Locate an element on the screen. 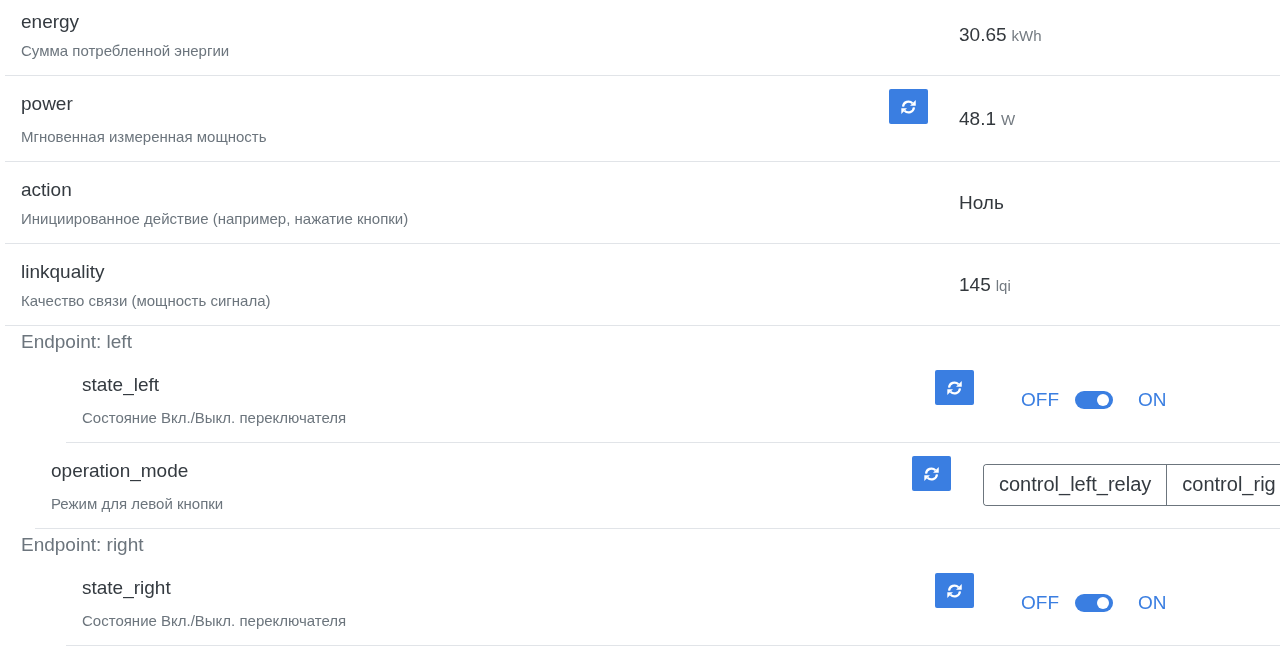 The image size is (1280, 647). feature-name: operation_mode is located at coordinates (120, 471).